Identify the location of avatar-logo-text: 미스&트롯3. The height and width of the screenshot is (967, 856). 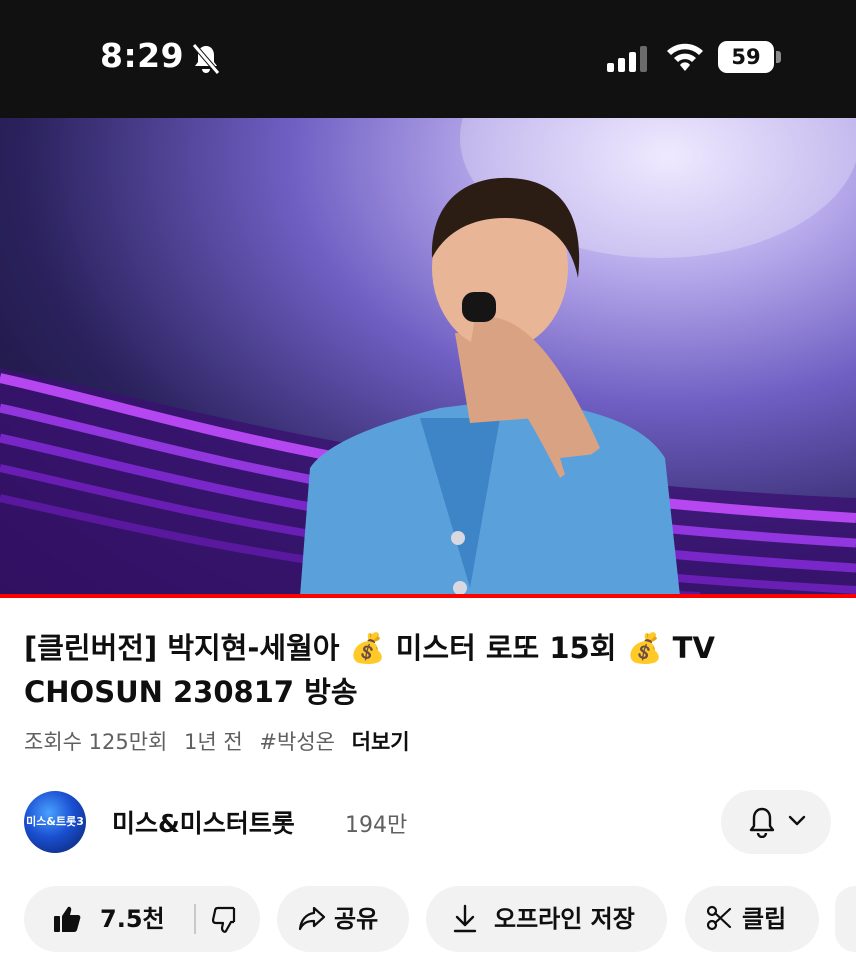
(55, 821).